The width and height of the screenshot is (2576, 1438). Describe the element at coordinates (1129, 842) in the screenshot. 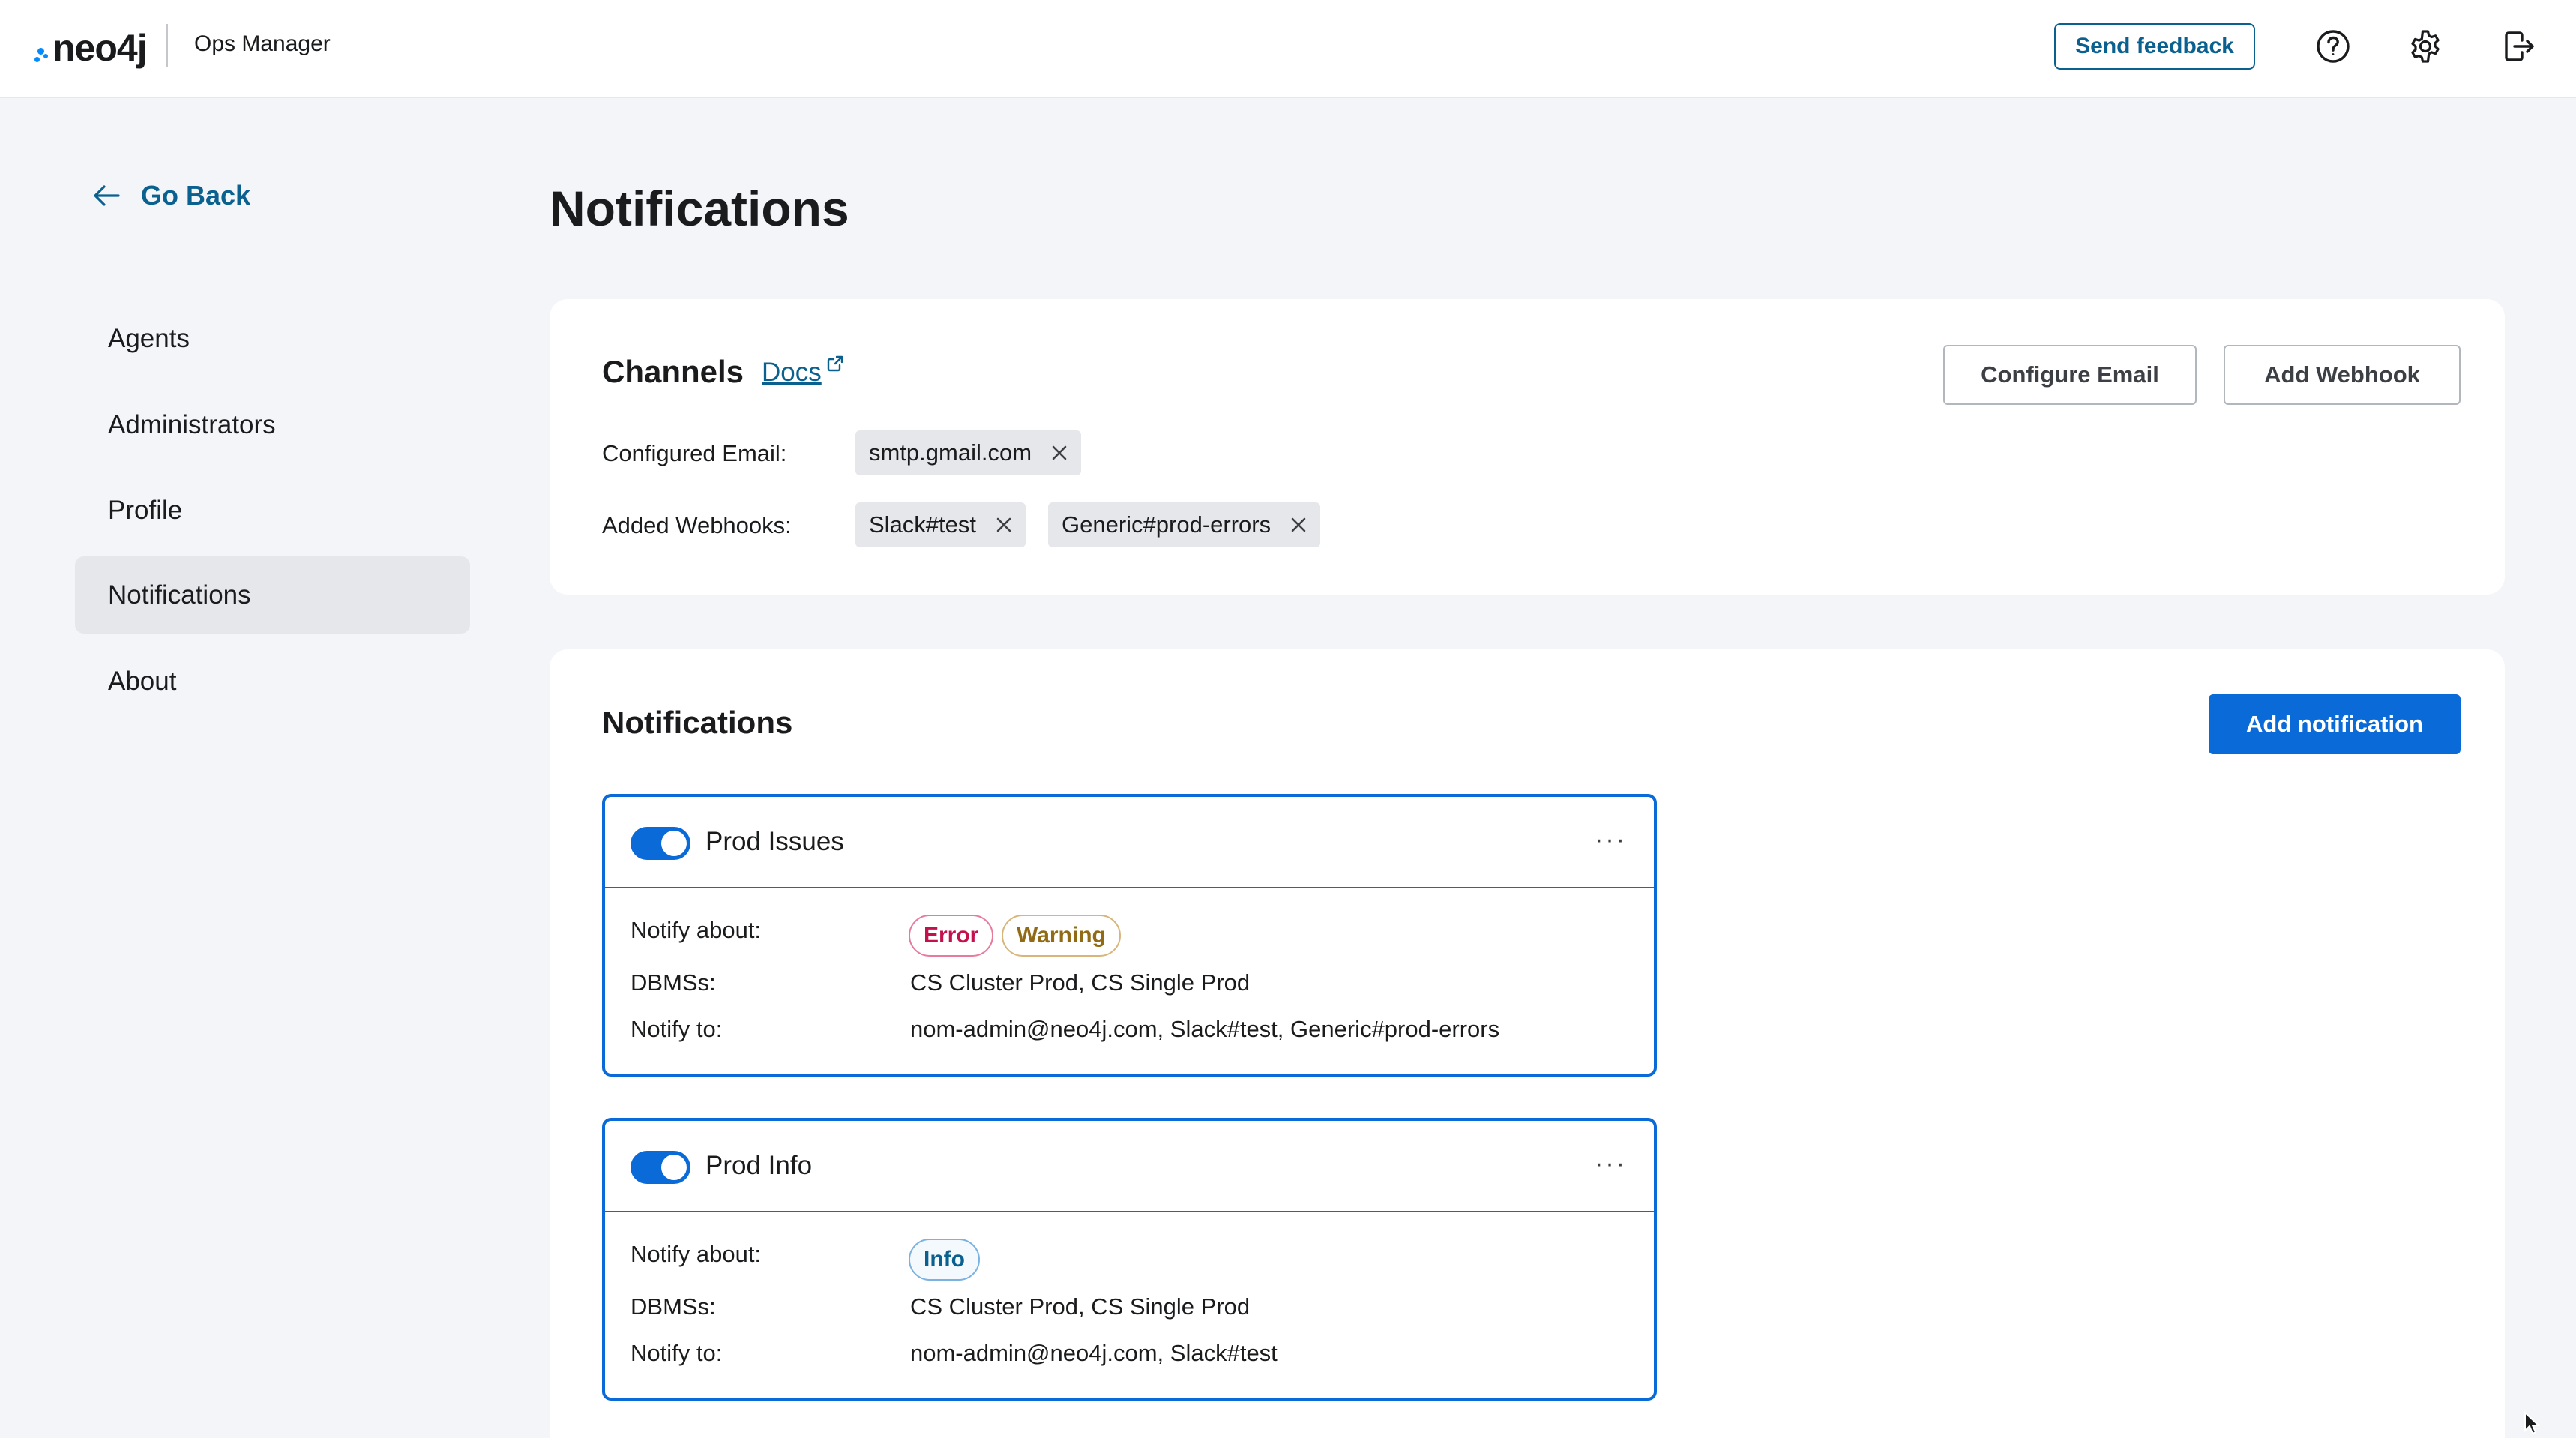

I see `rule-header: Prod Issues ···` at that location.